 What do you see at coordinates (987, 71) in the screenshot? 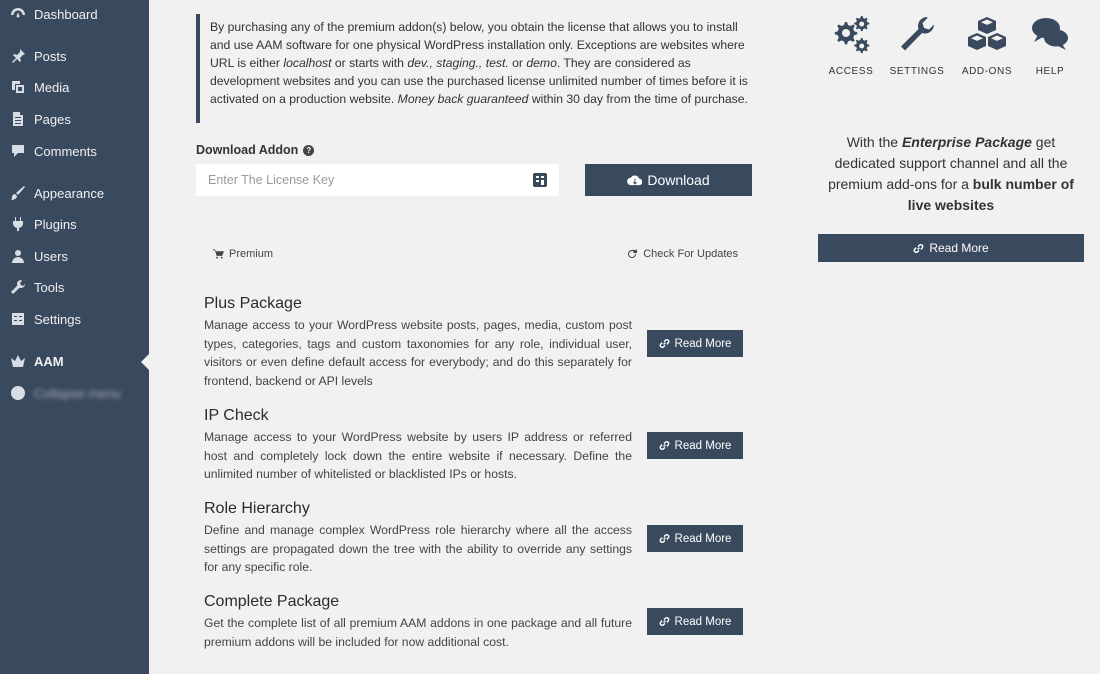
I see `nav-addons-label: ADD-ONS` at bounding box center [987, 71].